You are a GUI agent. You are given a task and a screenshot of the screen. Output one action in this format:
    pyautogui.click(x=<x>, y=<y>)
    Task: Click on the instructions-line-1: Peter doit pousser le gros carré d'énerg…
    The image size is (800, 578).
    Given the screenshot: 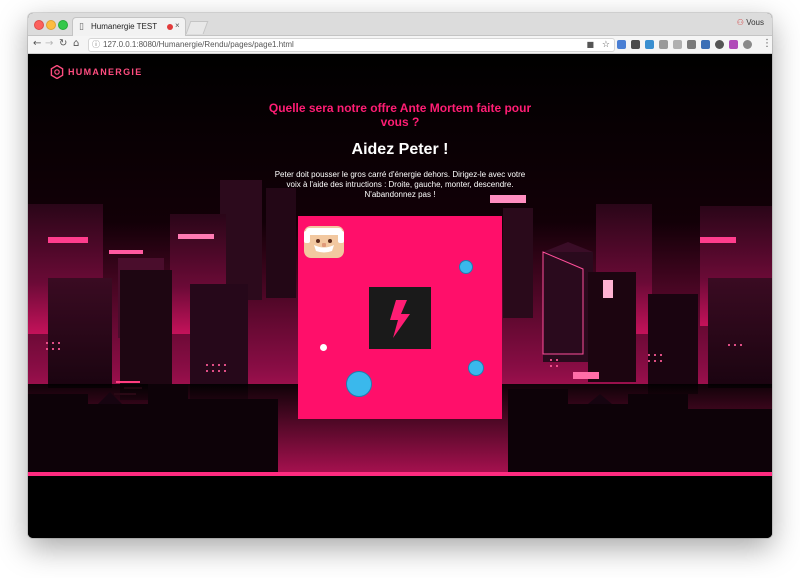 What is the action you would take?
    pyautogui.click(x=400, y=174)
    